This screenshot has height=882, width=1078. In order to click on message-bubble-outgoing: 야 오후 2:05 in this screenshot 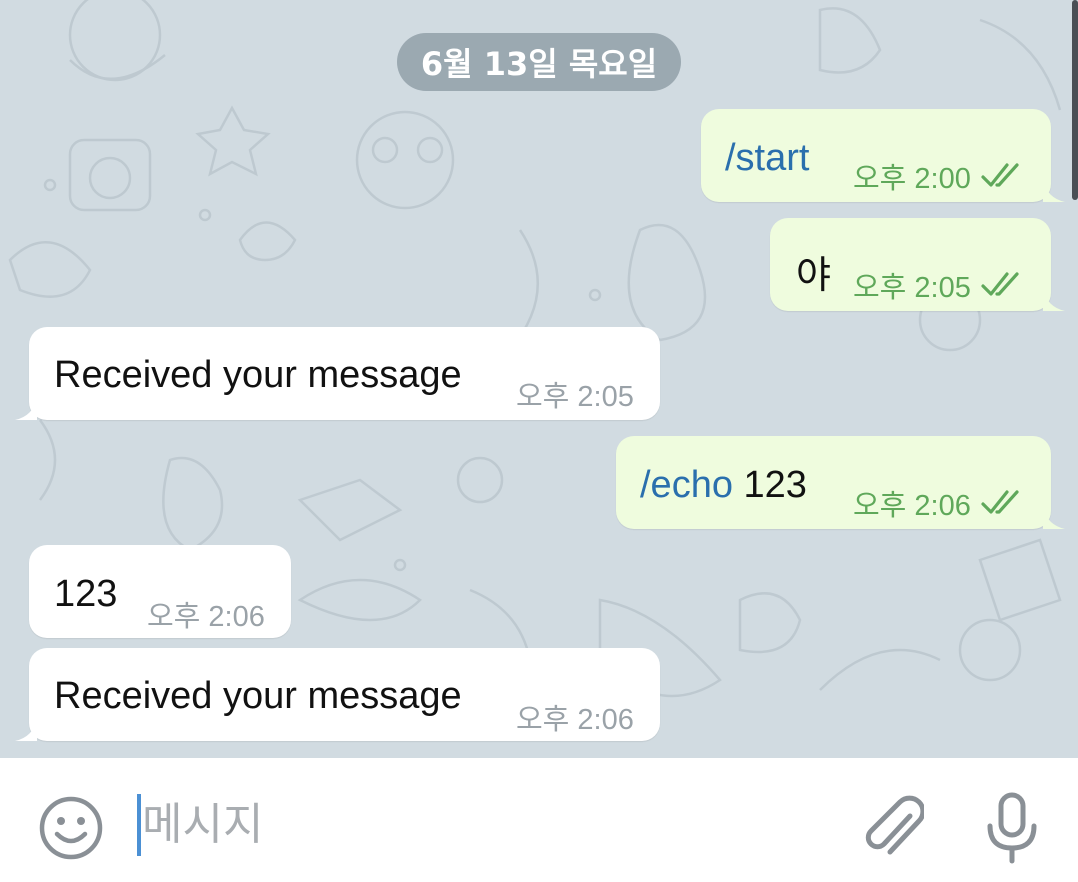, I will do `click(917, 264)`.